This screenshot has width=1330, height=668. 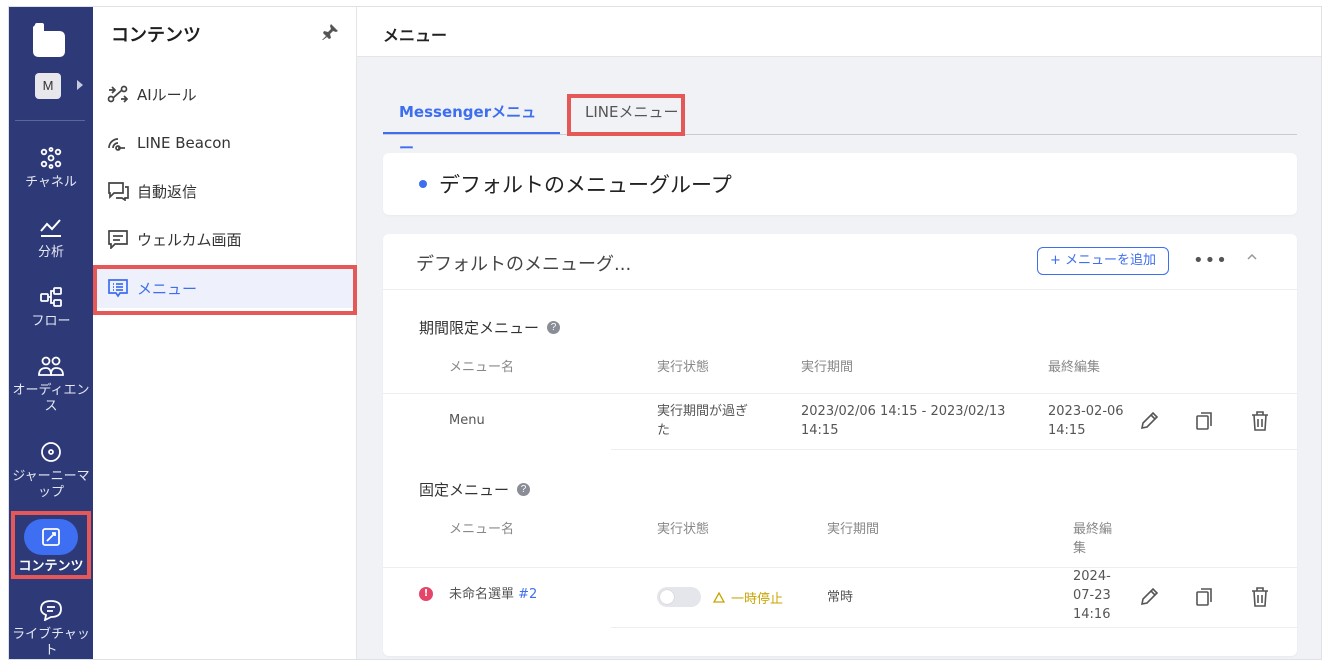 What do you see at coordinates (703, 411) in the screenshot?
I see `status-line: 実行期間が過ぎ` at bounding box center [703, 411].